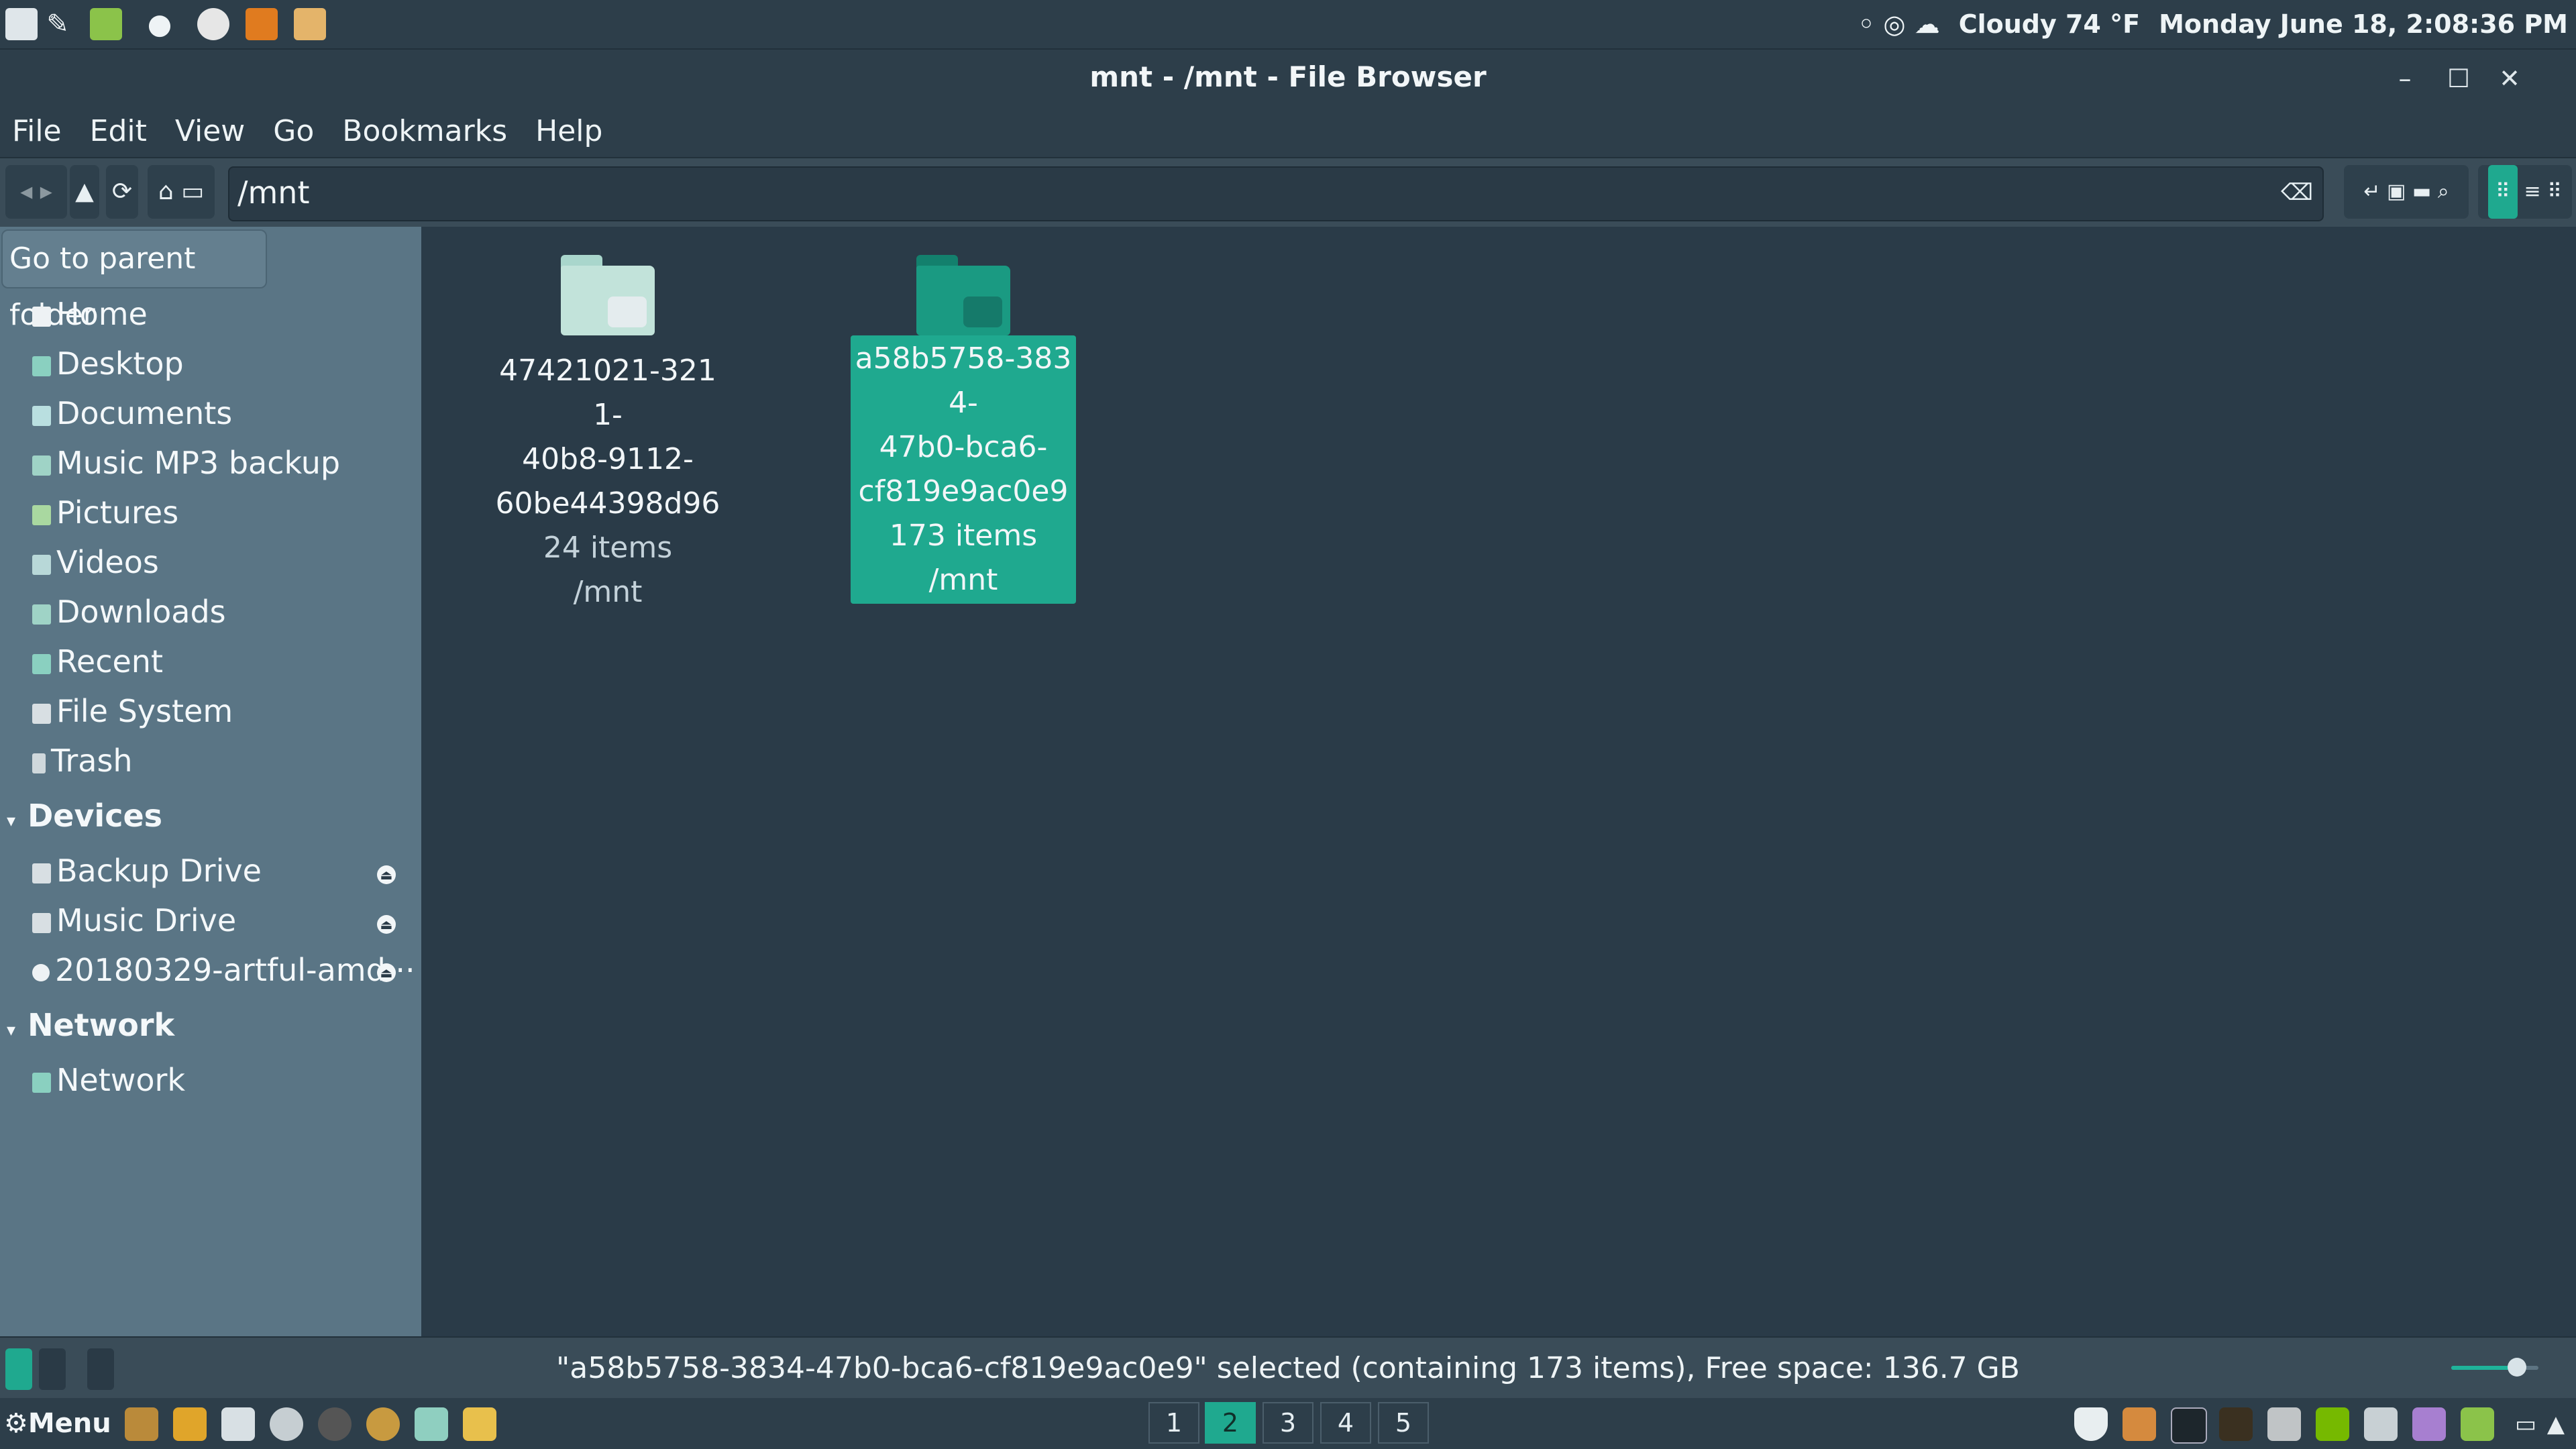  Describe the element at coordinates (37, 131) in the screenshot. I see `menu-file: File` at that location.